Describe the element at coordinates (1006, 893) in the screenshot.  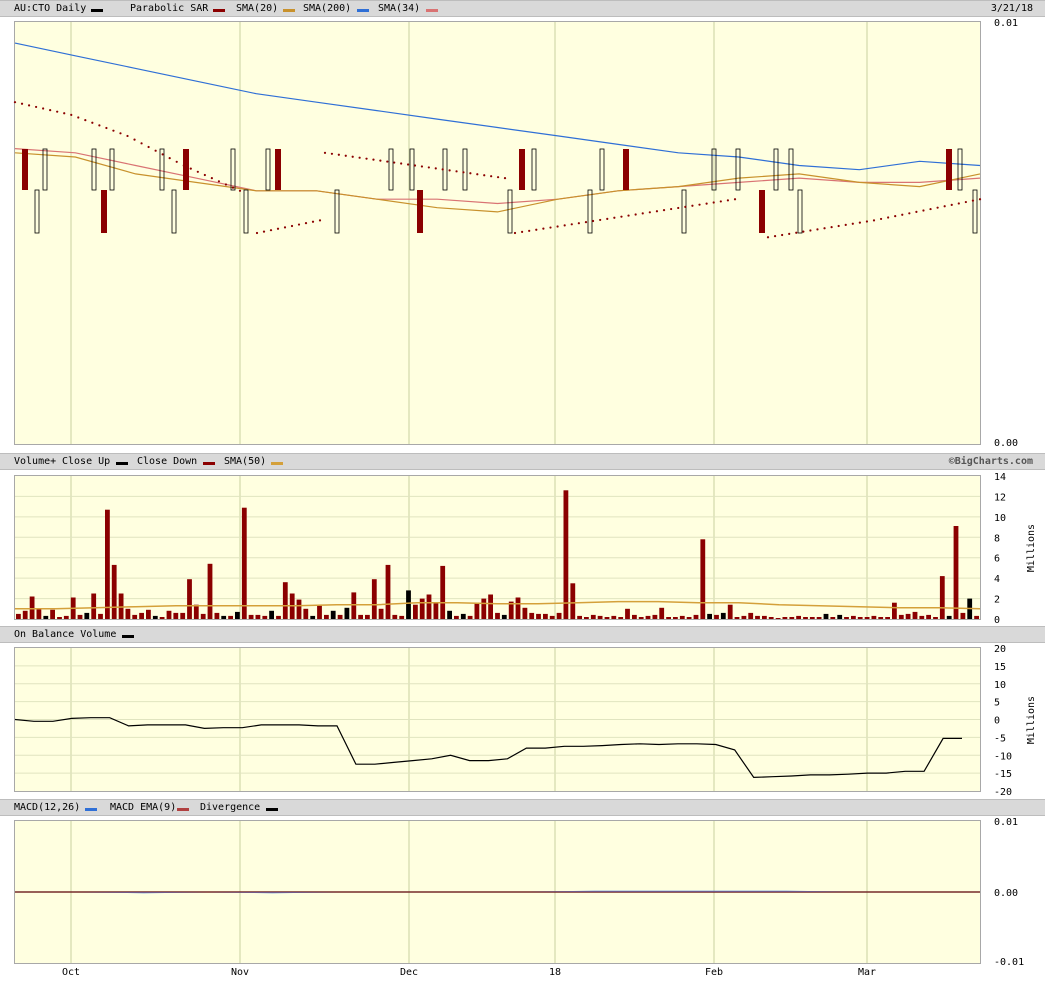
I see `macd-y-tick: 0.00` at that location.